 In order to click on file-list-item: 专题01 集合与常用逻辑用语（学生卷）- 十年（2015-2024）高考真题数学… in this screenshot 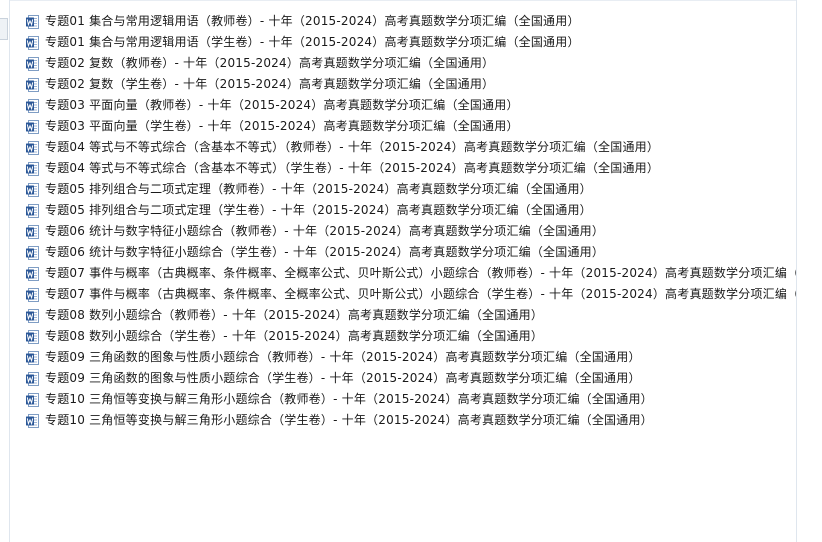, I will do `click(411, 42)`.